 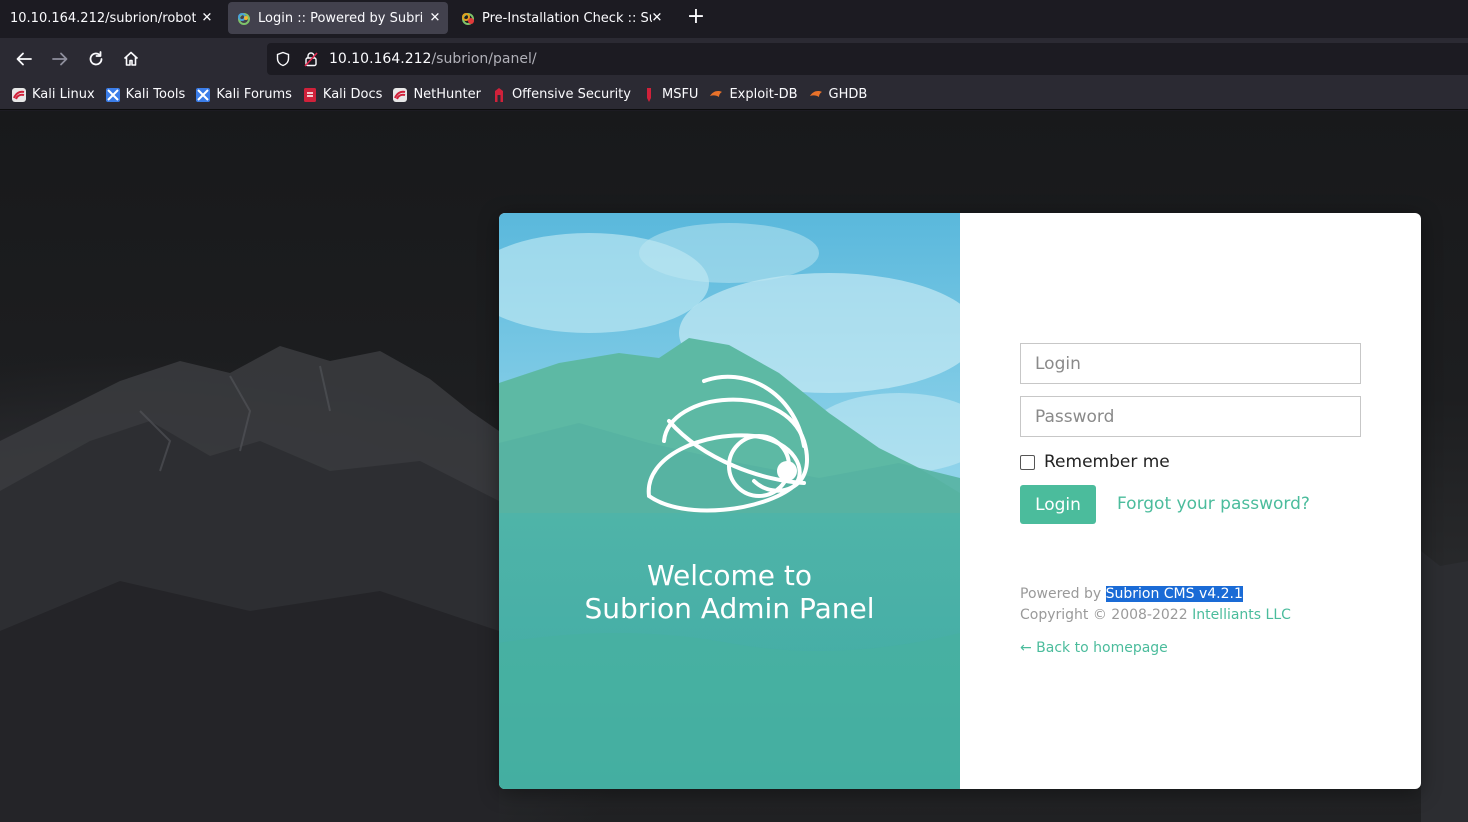 What do you see at coordinates (112, 94) in the screenshot?
I see `kali-tools-icon` at bounding box center [112, 94].